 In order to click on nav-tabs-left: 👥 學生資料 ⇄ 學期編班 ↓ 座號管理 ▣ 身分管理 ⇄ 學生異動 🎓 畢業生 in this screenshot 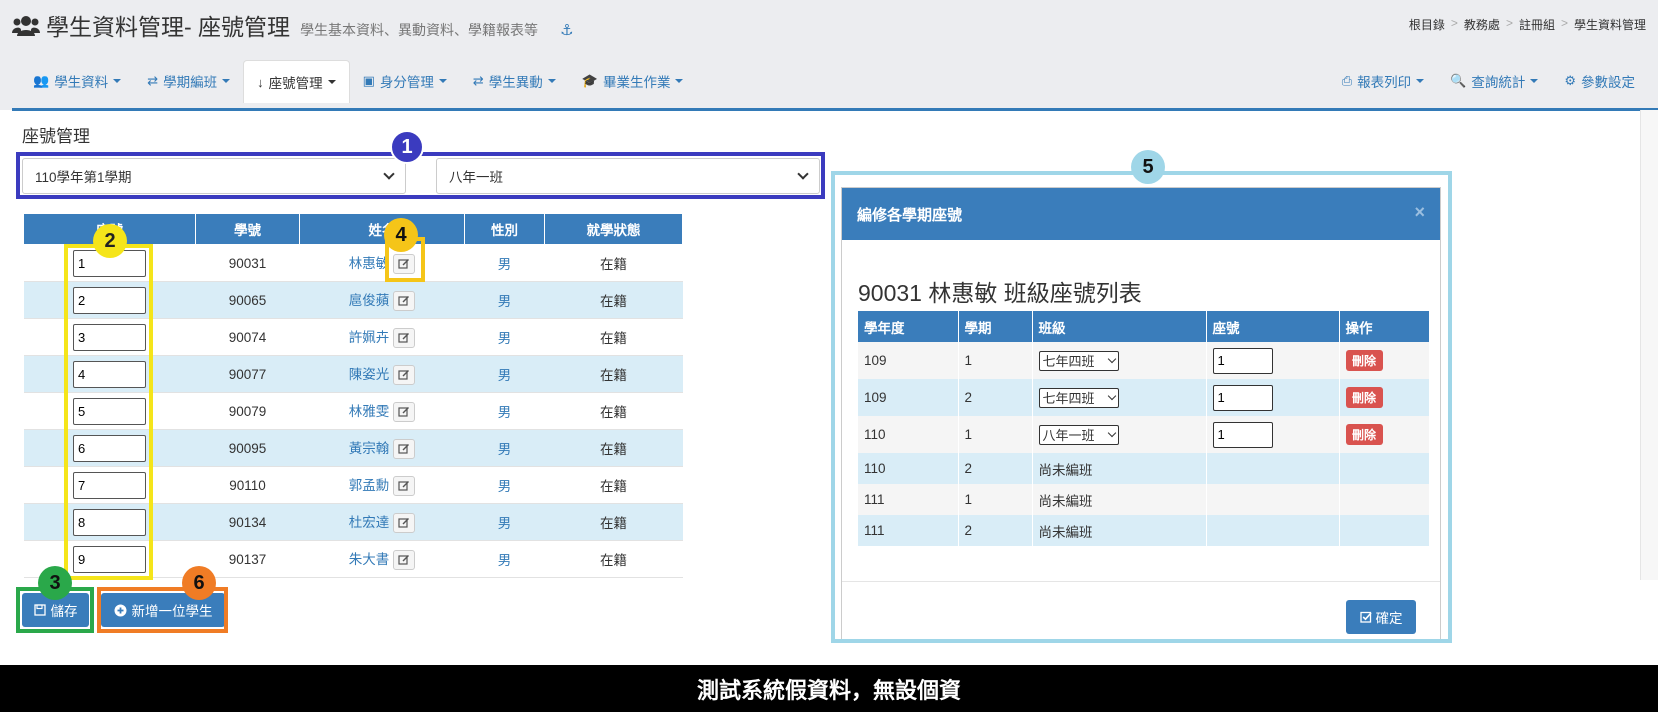, I will do `click(358, 81)`.